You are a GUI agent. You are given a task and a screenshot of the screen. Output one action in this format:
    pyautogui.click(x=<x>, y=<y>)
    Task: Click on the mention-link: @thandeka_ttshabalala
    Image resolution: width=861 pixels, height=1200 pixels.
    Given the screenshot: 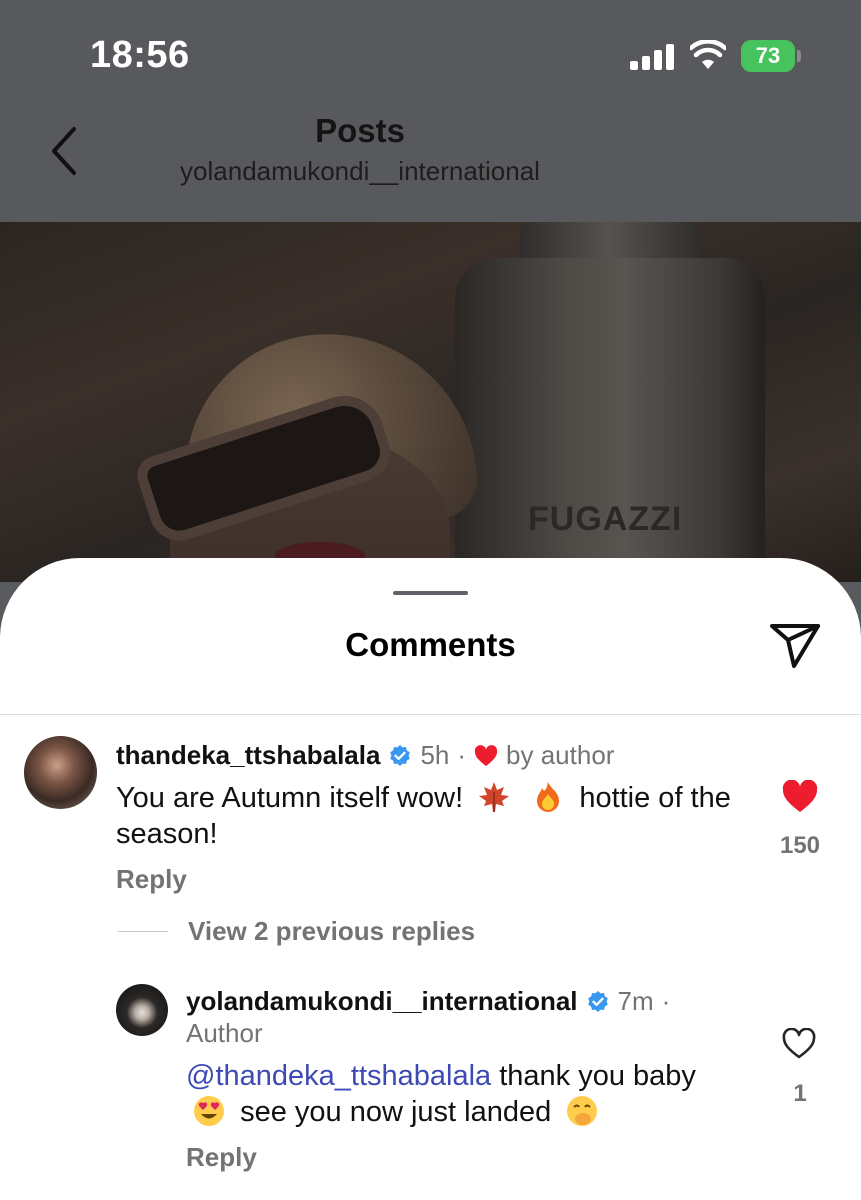 What is the action you would take?
    pyautogui.click(x=338, y=1076)
    